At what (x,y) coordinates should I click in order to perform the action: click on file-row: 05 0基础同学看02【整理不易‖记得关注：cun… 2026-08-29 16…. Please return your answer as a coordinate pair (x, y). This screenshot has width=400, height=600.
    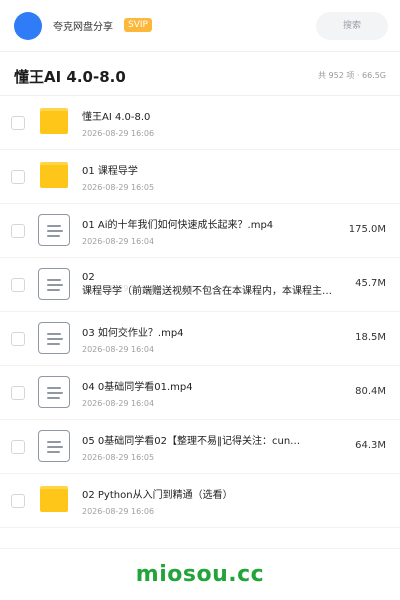
    Looking at the image, I should click on (200, 447).